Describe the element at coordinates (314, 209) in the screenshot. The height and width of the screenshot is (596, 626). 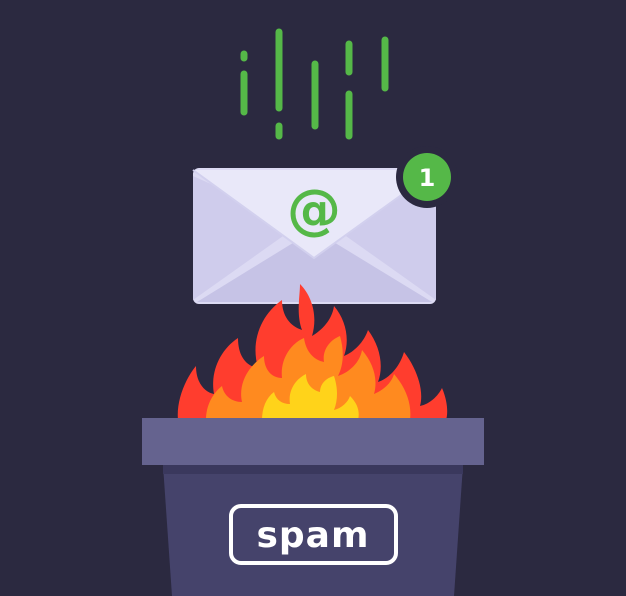
I see `at-symbol: @` at that location.